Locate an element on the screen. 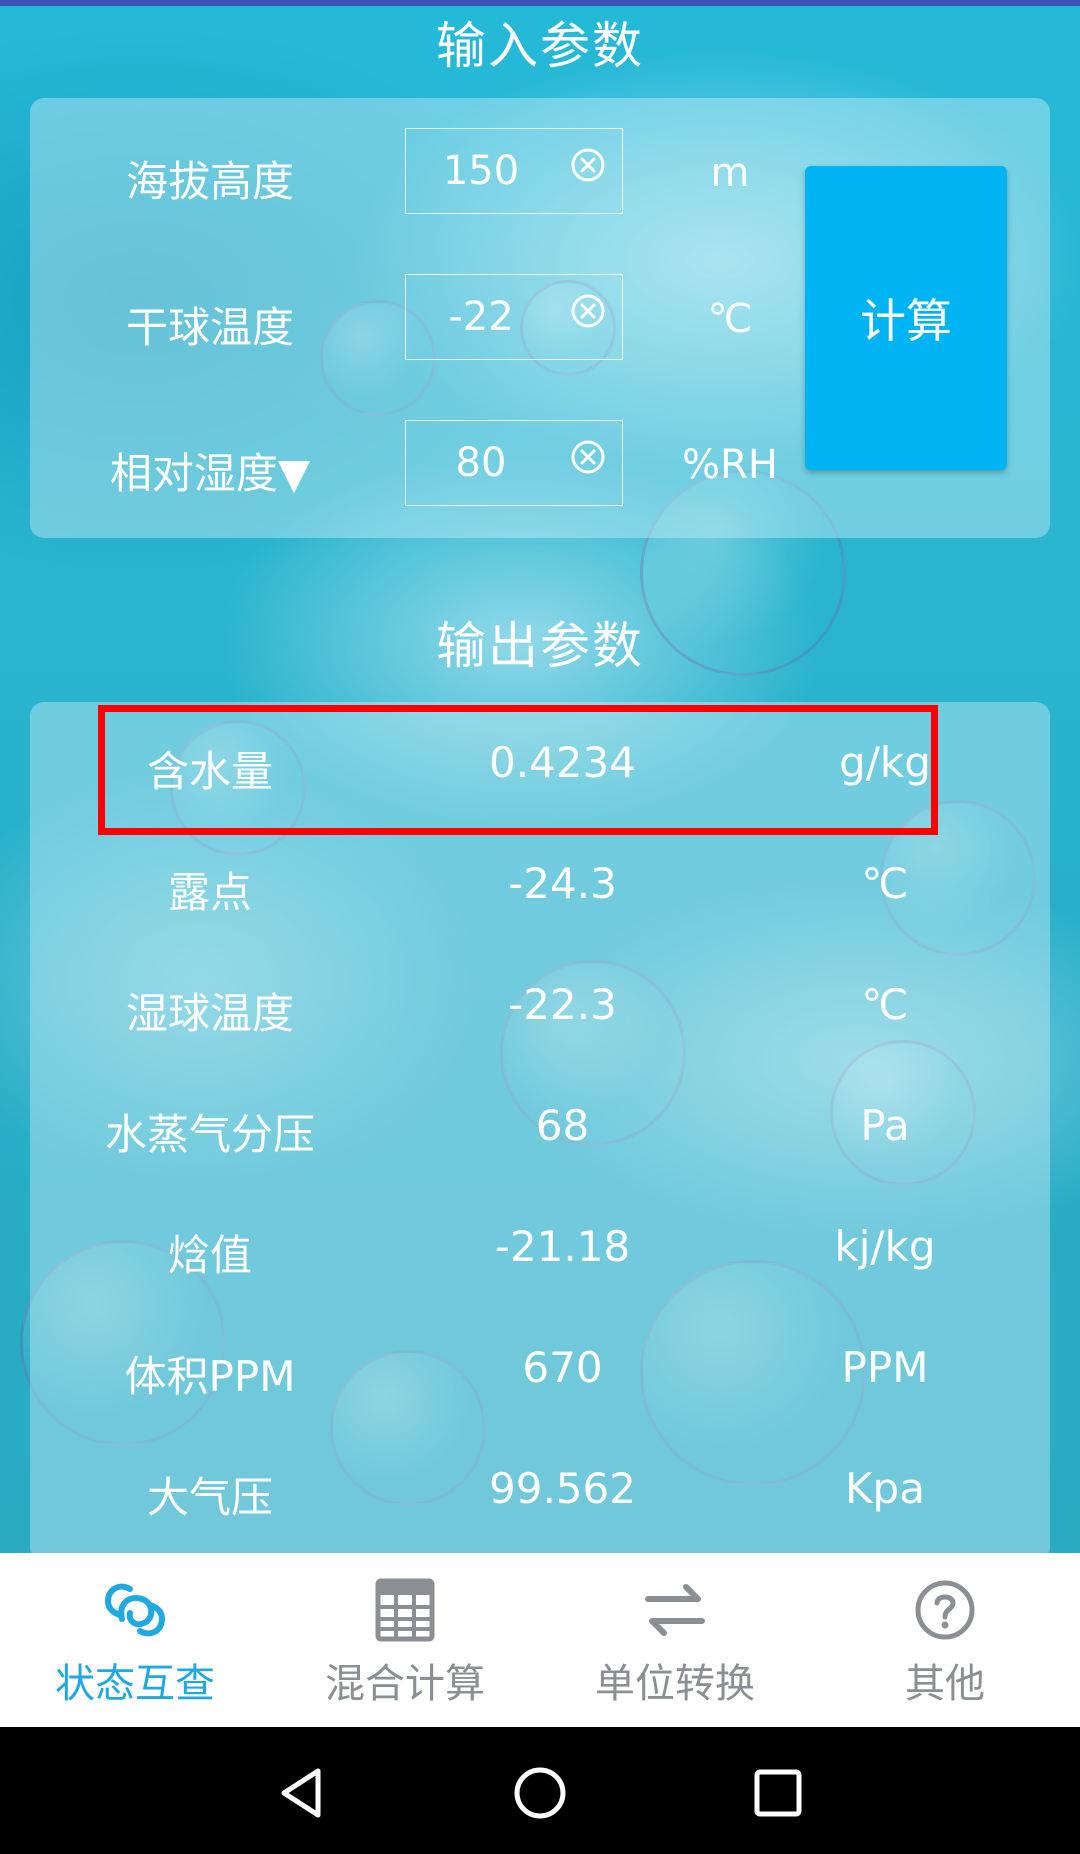 This screenshot has width=1080, height=1854. dry-bulb-temp-input: -22 is located at coordinates (514, 317).